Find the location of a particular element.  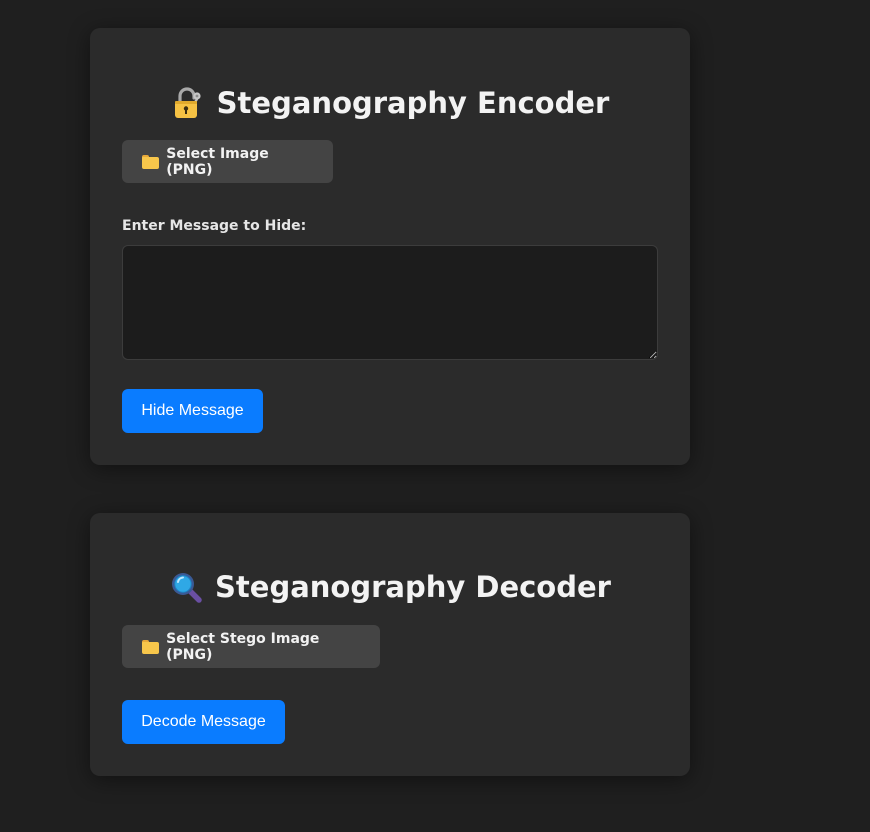

select-stego-image-button: Select Stego Image (PNG) is located at coordinates (251, 646).